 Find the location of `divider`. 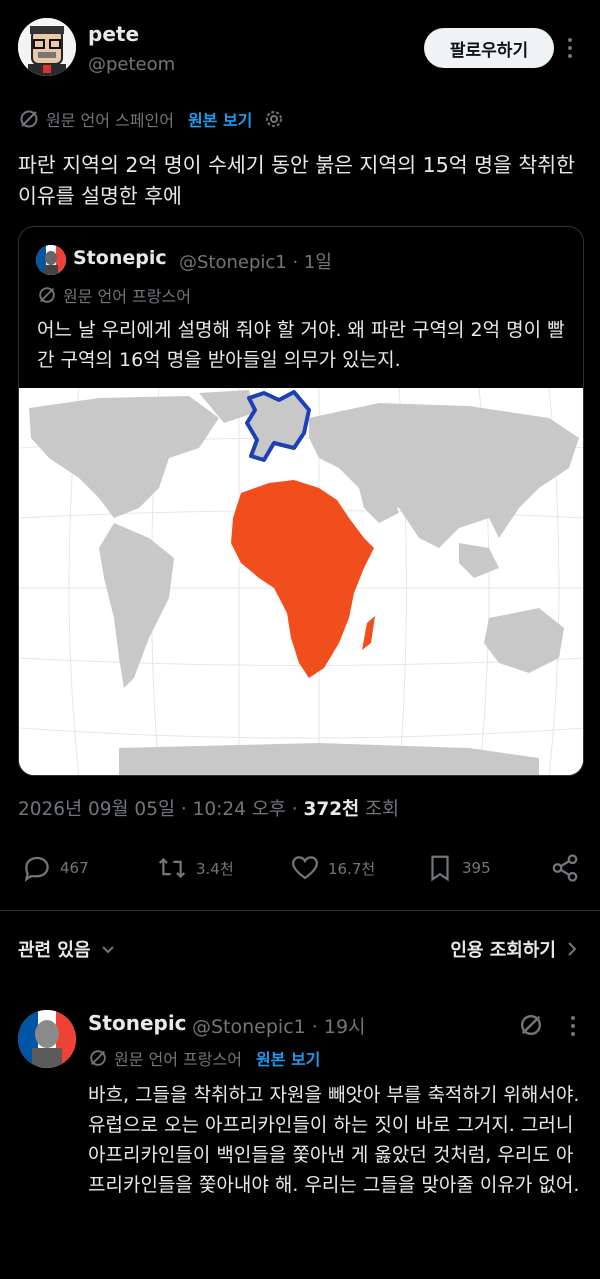

divider is located at coordinates (300, 910).